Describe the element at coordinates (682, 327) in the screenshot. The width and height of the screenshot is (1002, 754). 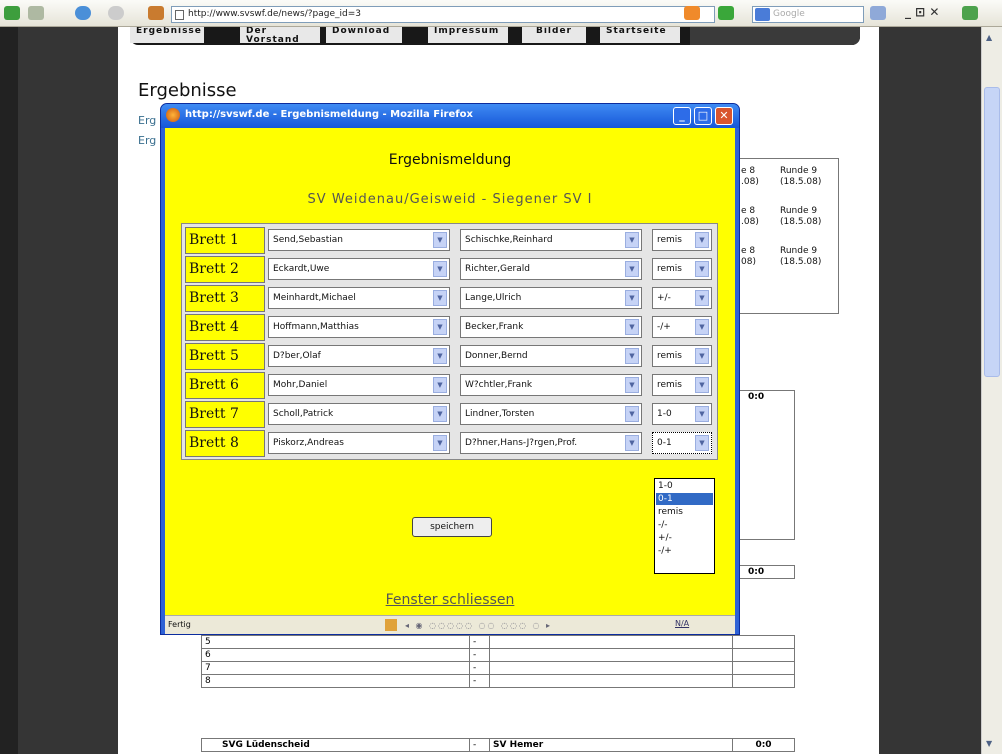
I see `result-select: -/+ ▼` at that location.